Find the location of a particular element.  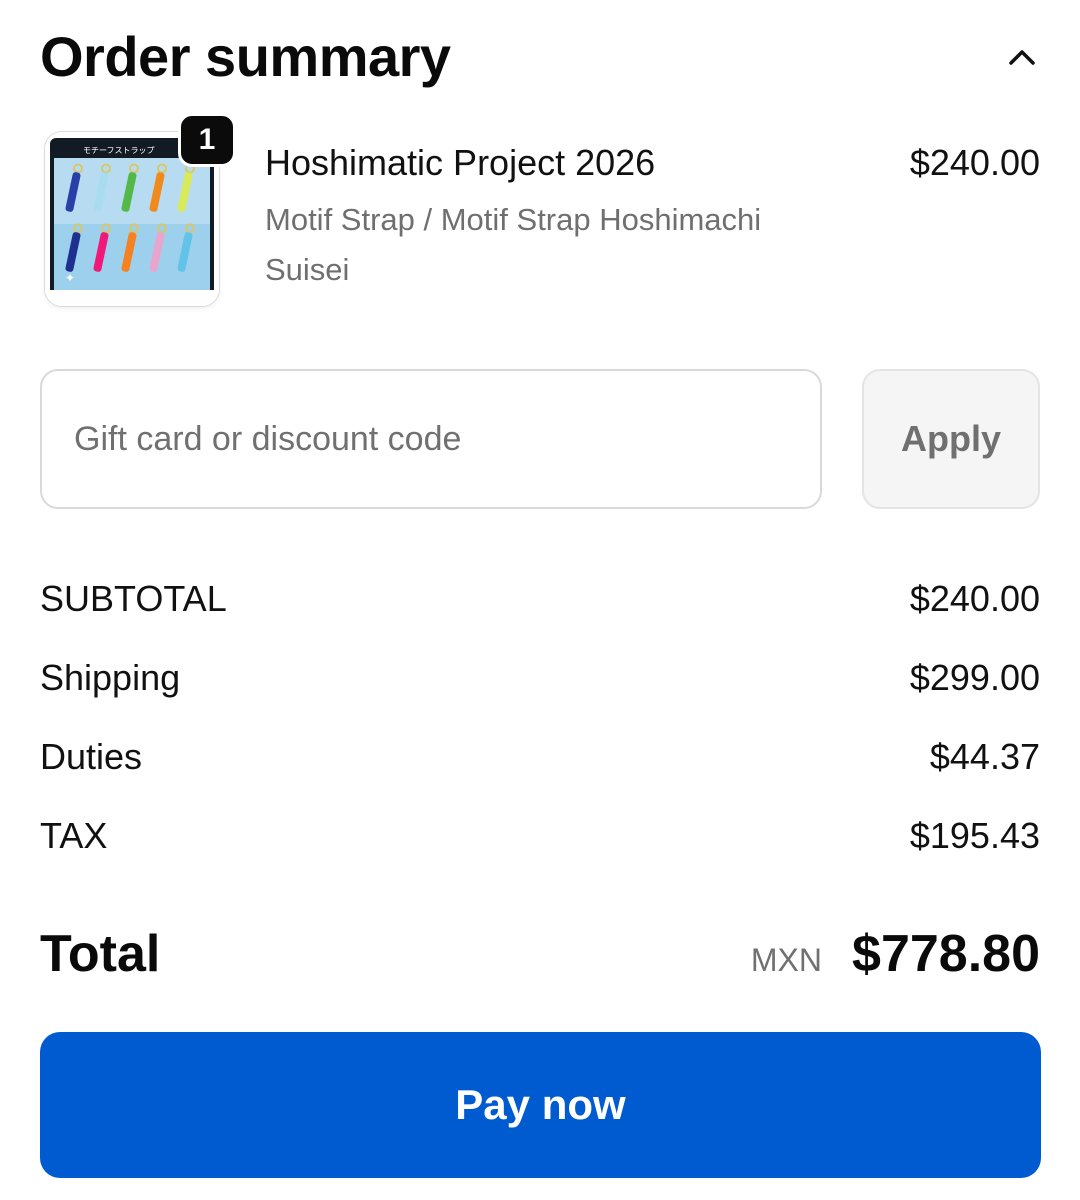

discount-code-input is located at coordinates (431, 439).